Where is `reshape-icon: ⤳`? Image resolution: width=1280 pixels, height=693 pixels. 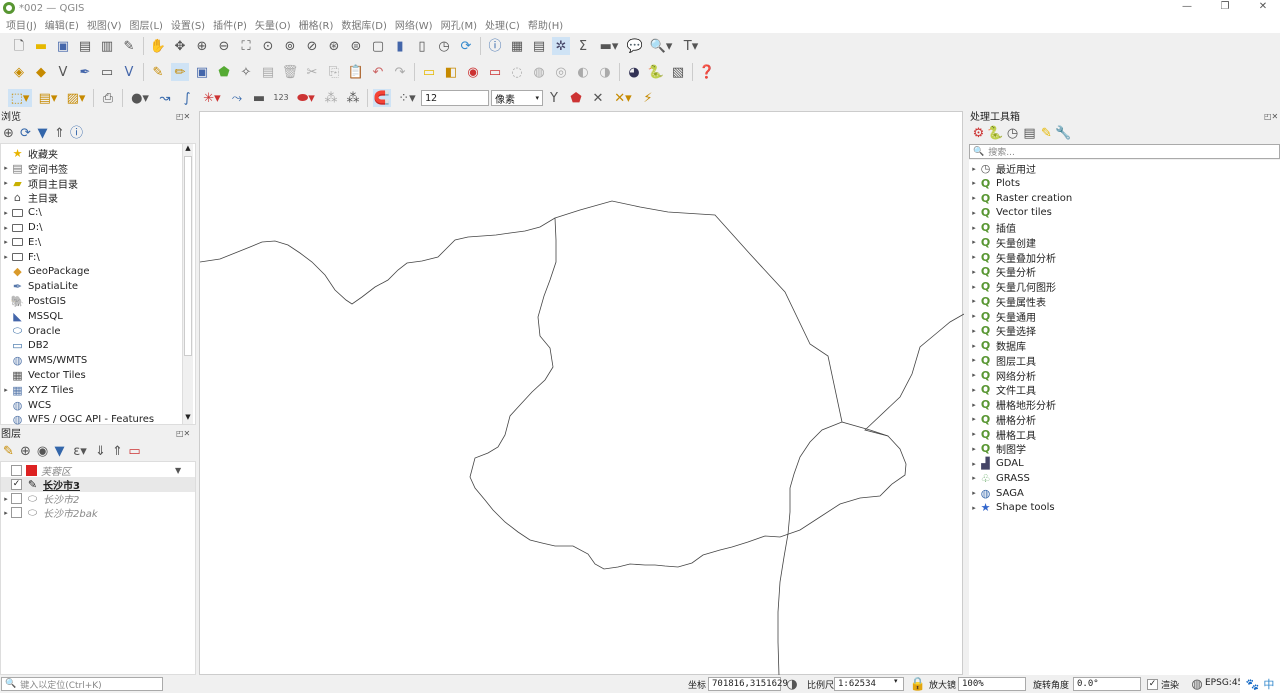 reshape-icon: ⤳ is located at coordinates (237, 98).